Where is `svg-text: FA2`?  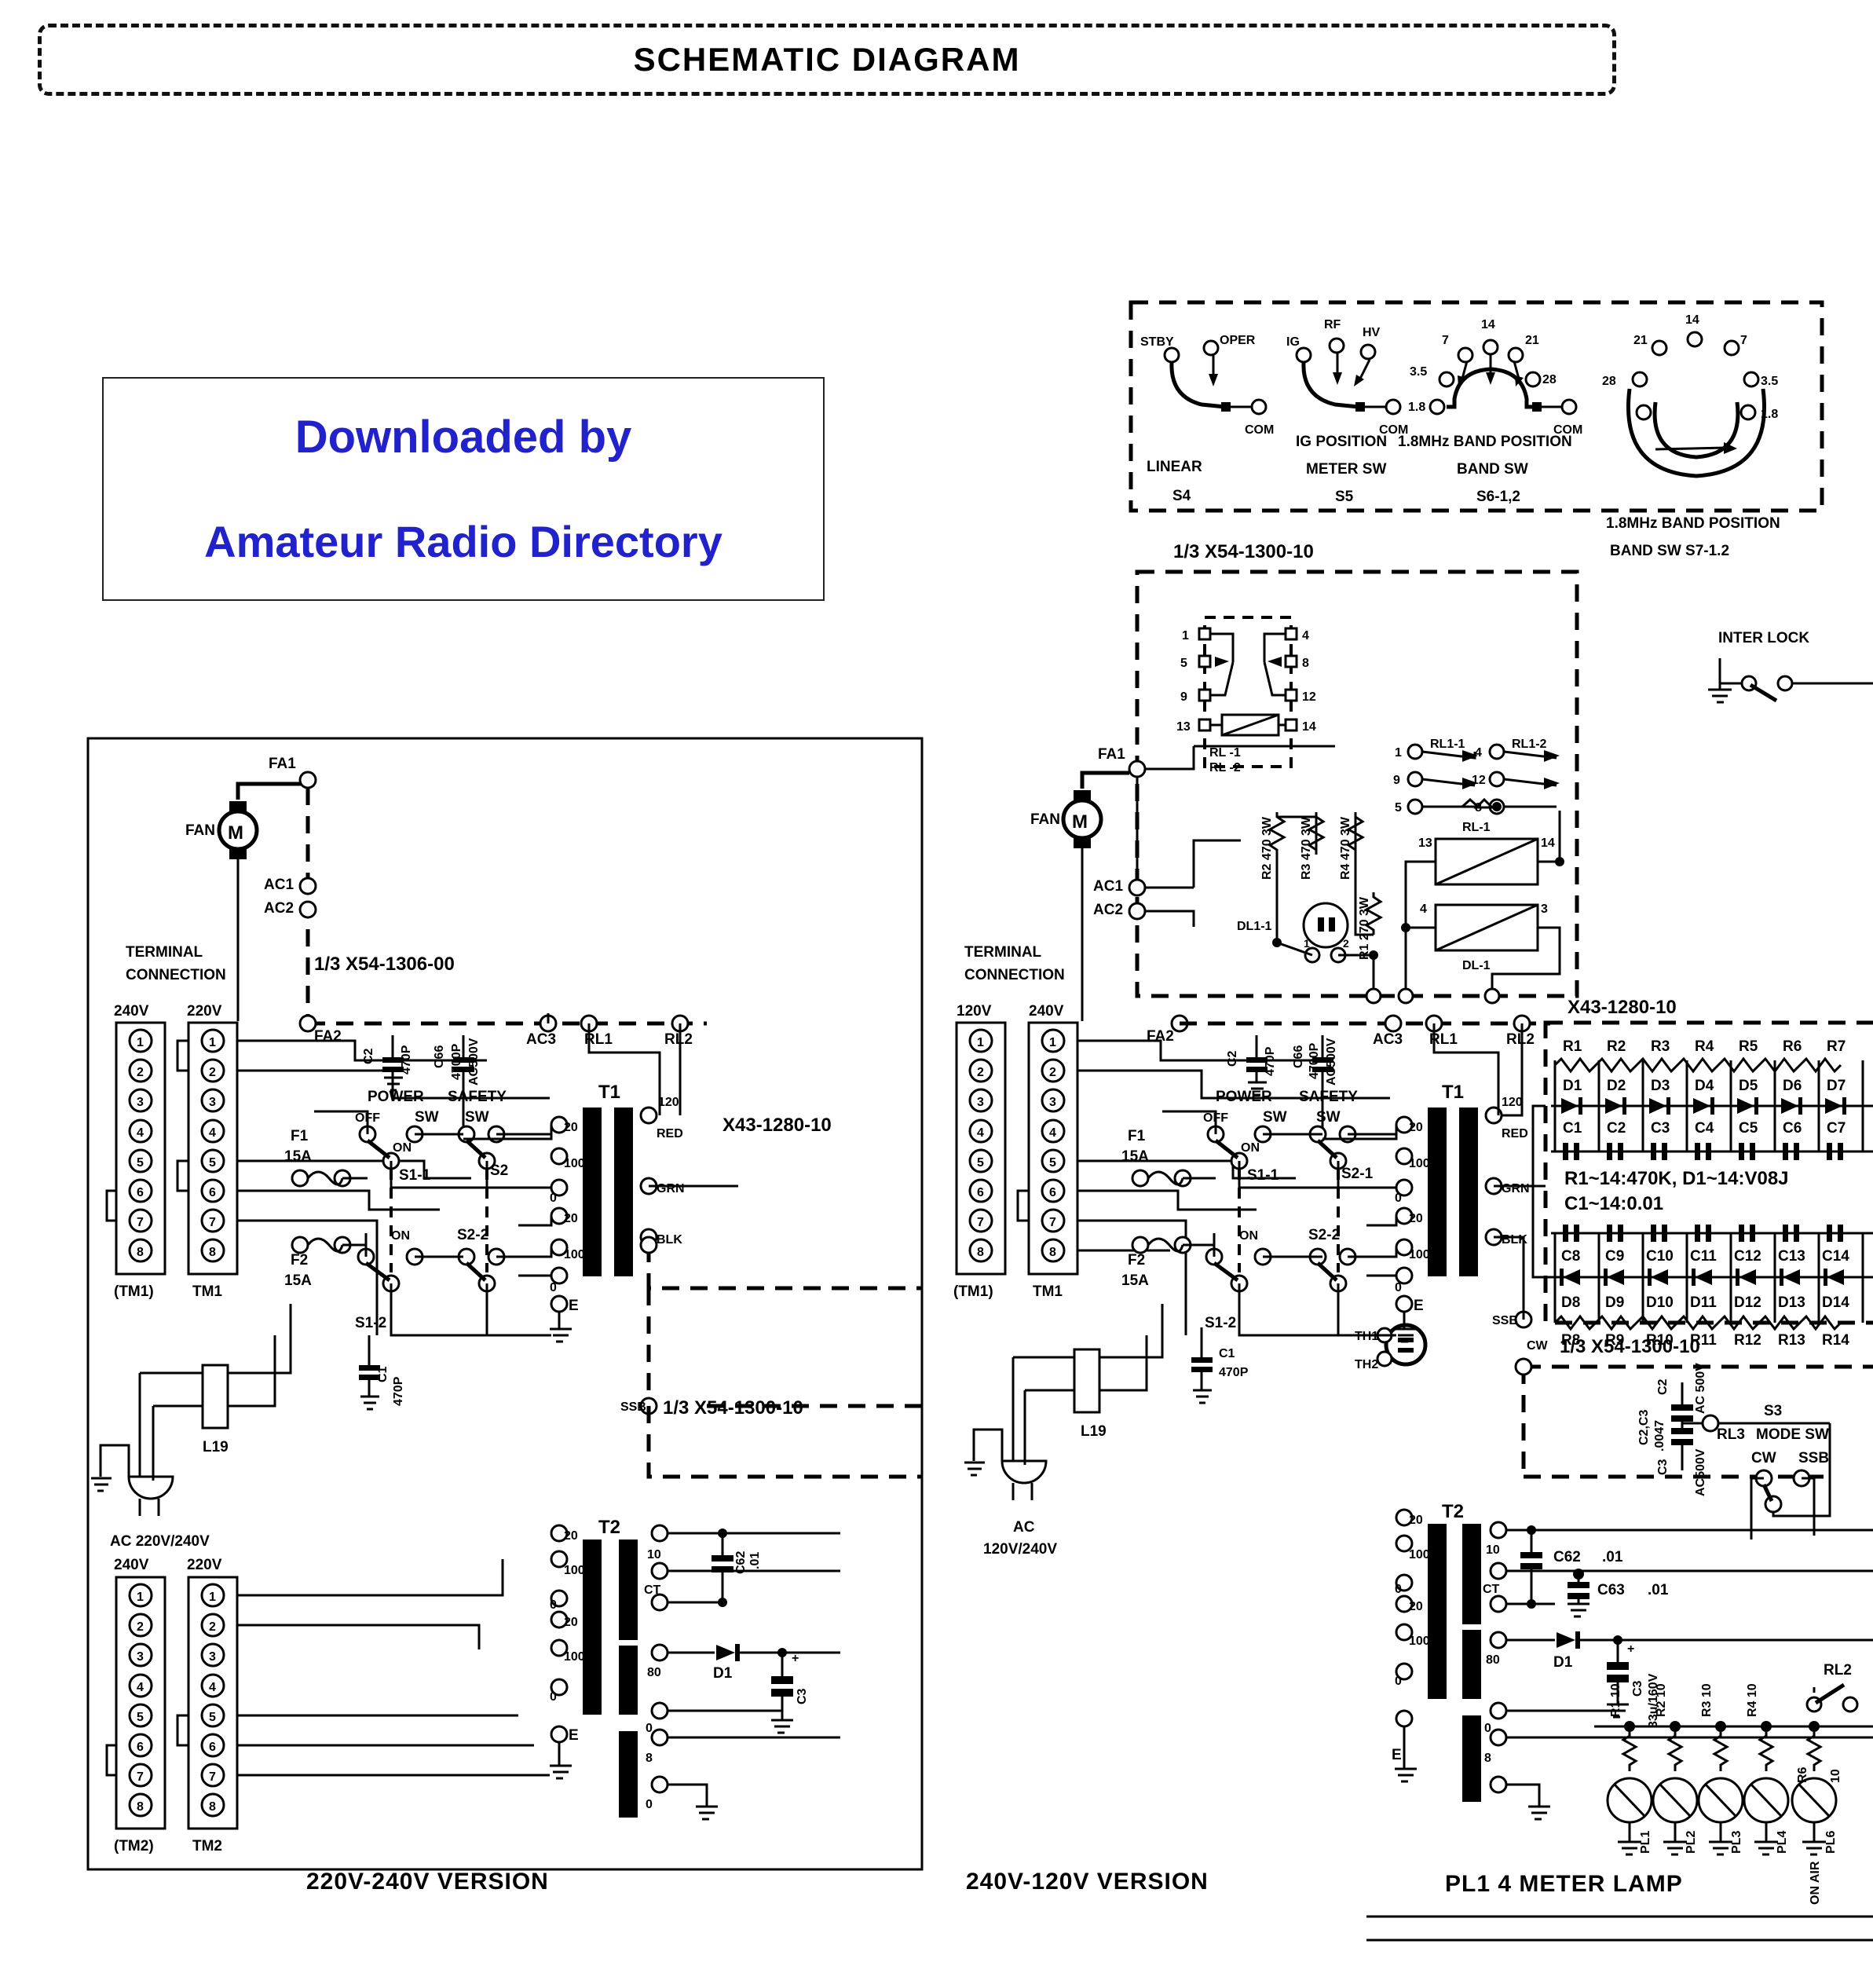
svg-text: FA2 is located at coordinates (1160, 1036).